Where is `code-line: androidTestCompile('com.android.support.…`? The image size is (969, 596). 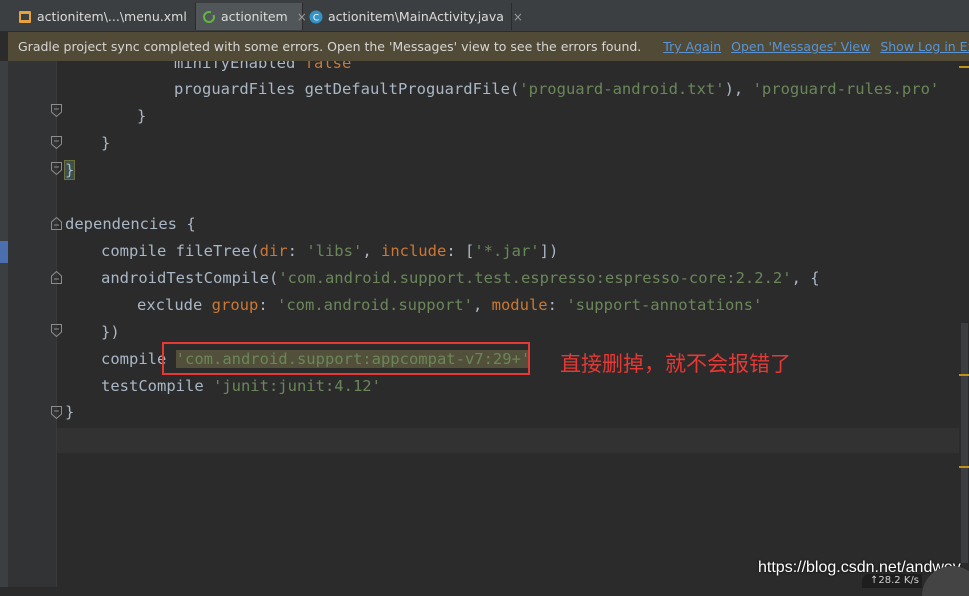 code-line: androidTestCompile('com.android.support.… is located at coordinates (460, 278).